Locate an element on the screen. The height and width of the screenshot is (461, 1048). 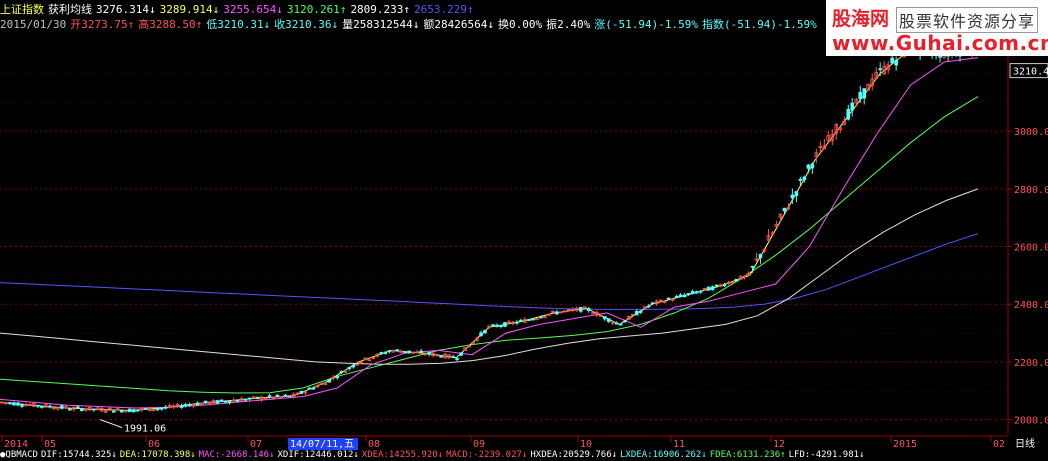
ohlc-field-5: 量258312544↓ is located at coordinates (381, 24).